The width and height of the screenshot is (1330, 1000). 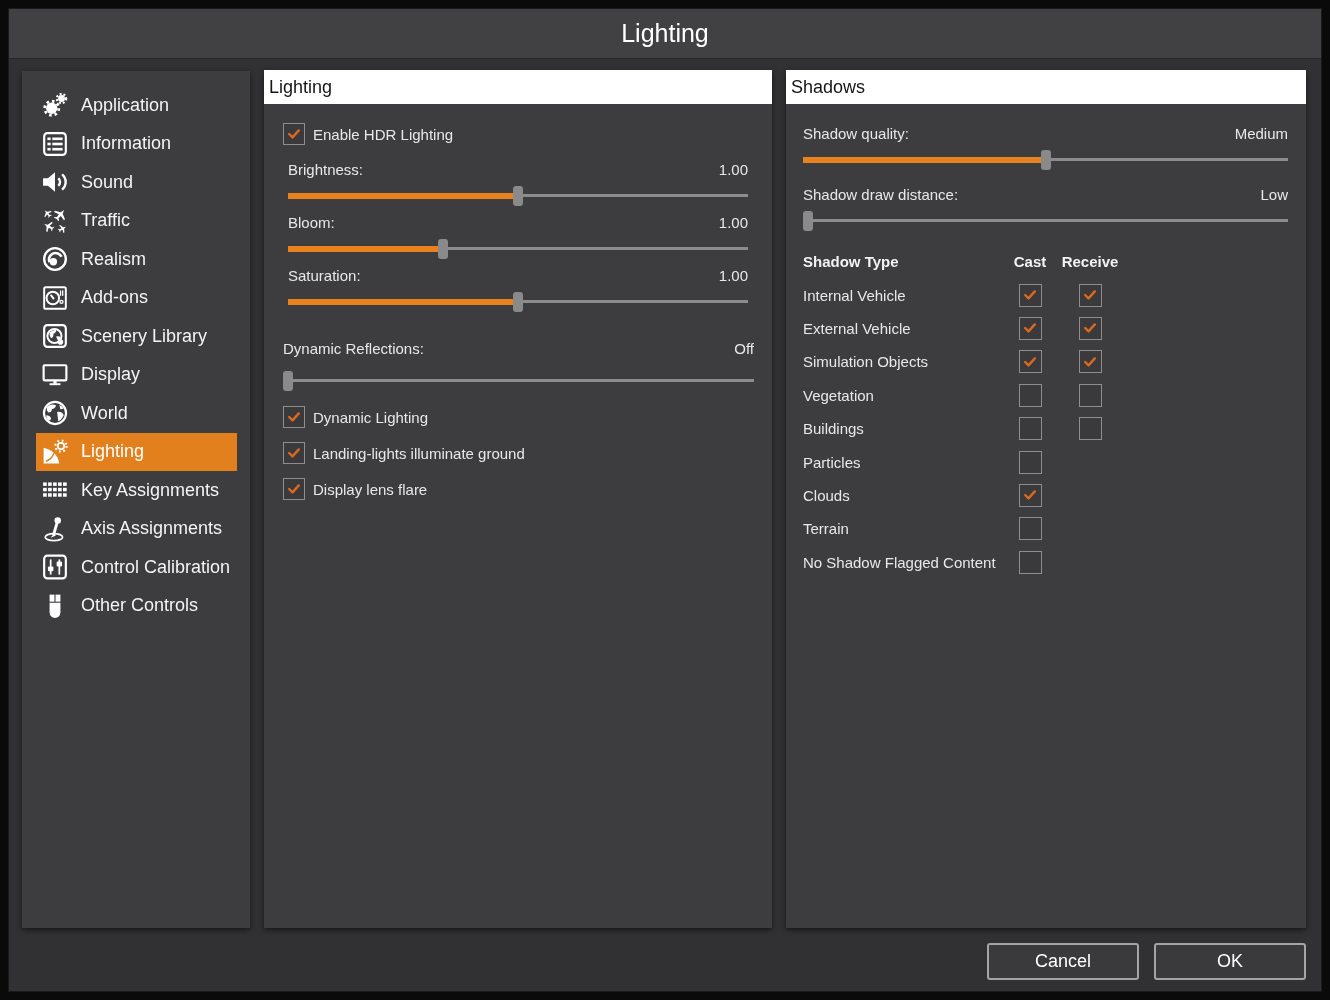 What do you see at coordinates (55, 220) in the screenshot?
I see `airplanes-icon` at bounding box center [55, 220].